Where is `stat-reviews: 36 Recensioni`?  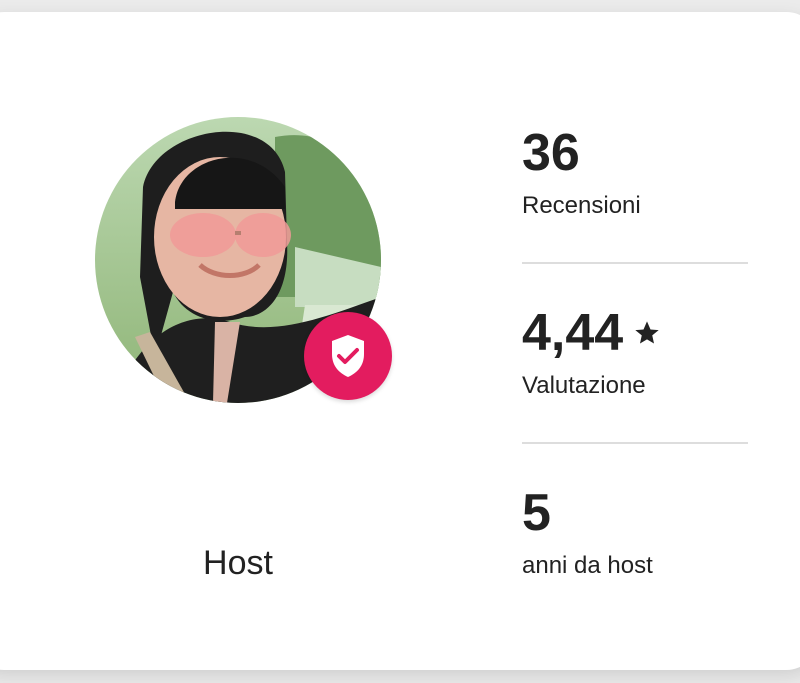 stat-reviews: 36 Recensioni is located at coordinates (635, 192).